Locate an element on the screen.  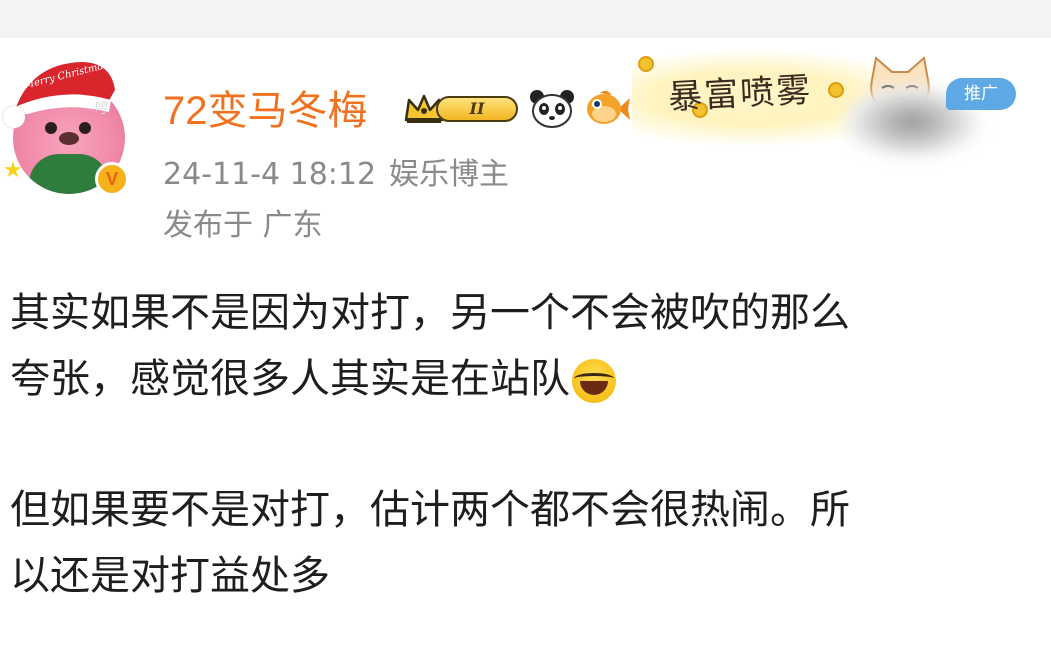
verified-v-badge: V is located at coordinates (112, 179).